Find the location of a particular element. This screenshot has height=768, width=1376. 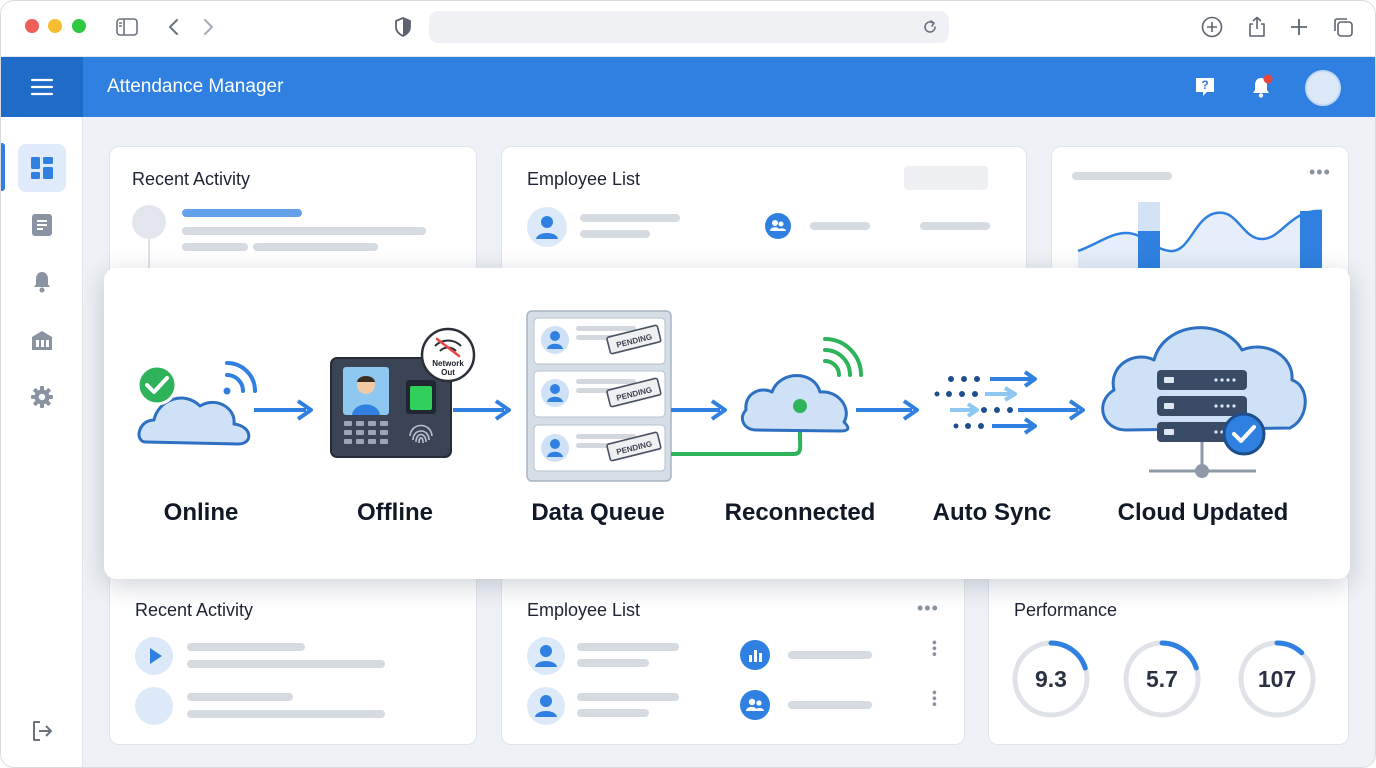

performance-gauge: 107 is located at coordinates (1277, 679).